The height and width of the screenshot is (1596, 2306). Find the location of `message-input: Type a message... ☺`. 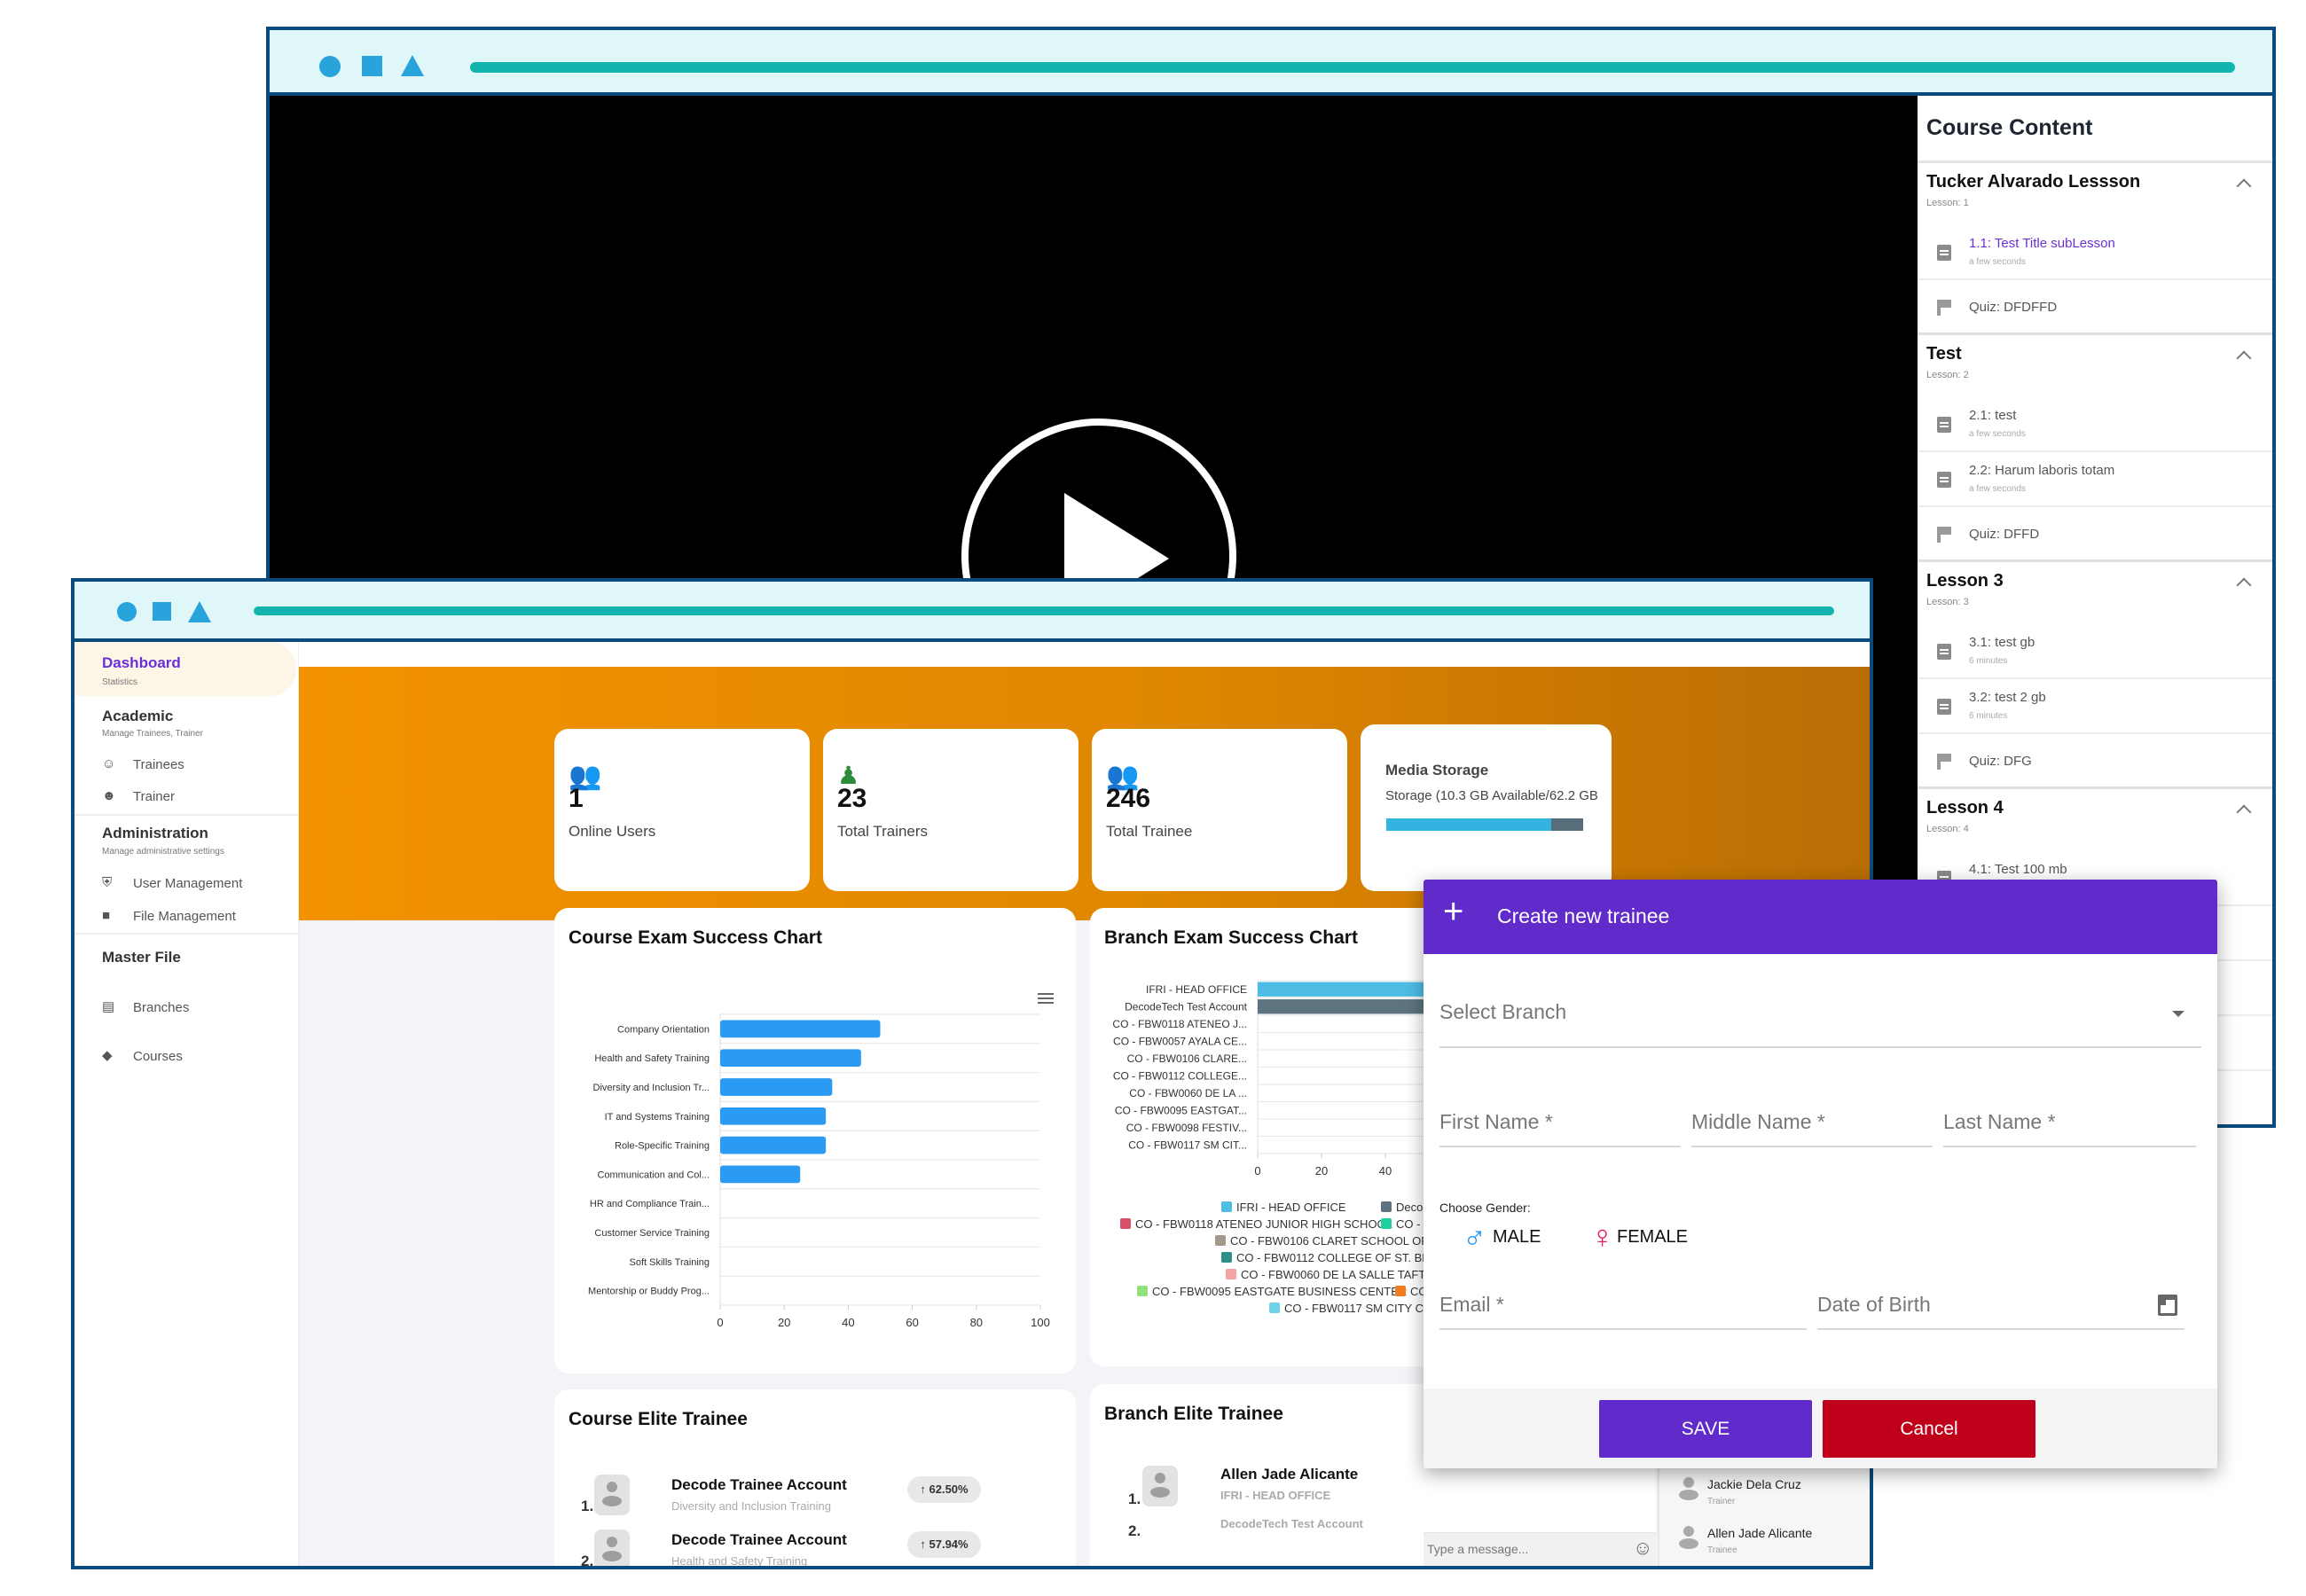

message-input: Type a message... ☺ is located at coordinates (1540, 1549).